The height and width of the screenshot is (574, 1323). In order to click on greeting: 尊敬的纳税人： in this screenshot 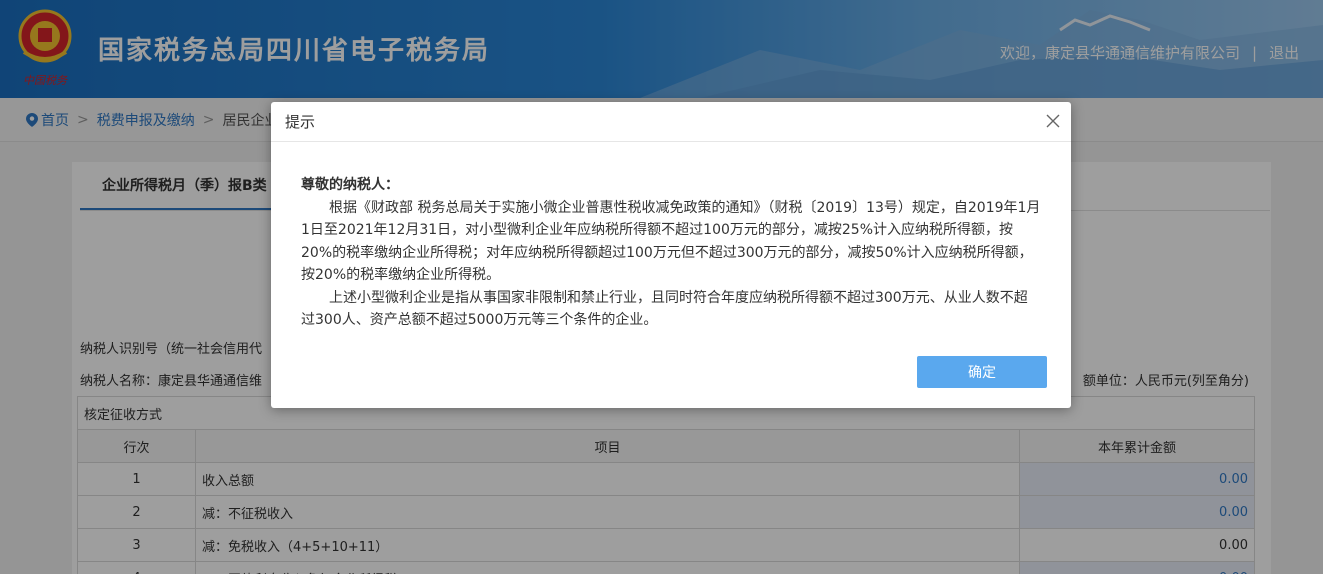, I will do `click(350, 185)`.